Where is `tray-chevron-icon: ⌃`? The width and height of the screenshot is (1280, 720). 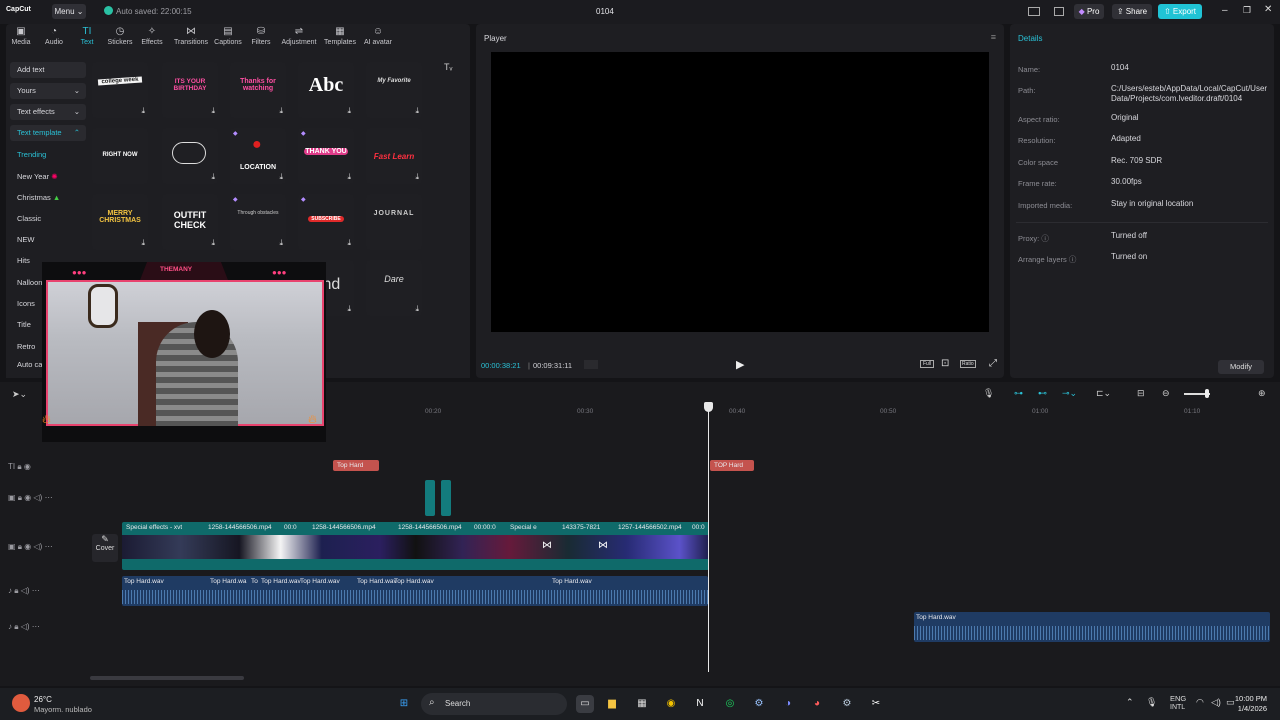 tray-chevron-icon: ⌃ is located at coordinates (1130, 702).